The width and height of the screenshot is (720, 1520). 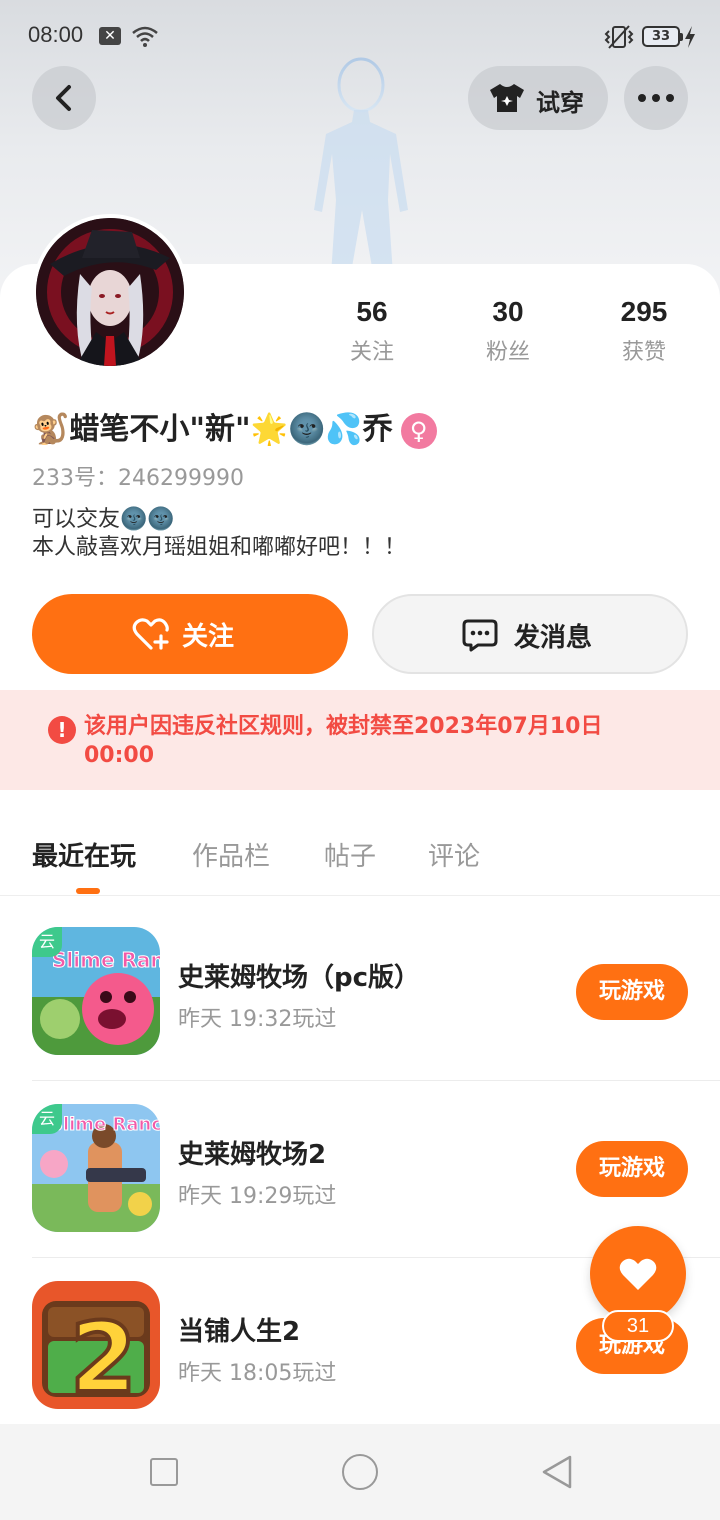 I want to click on female-gender-icon: ♀, so click(x=418, y=430).